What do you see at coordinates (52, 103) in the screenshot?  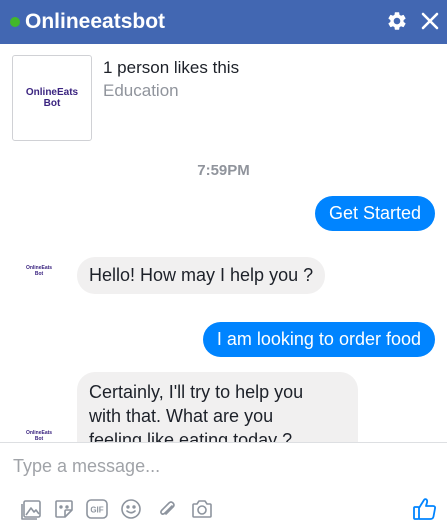 I see `page-logo-text-line2: Bot` at bounding box center [52, 103].